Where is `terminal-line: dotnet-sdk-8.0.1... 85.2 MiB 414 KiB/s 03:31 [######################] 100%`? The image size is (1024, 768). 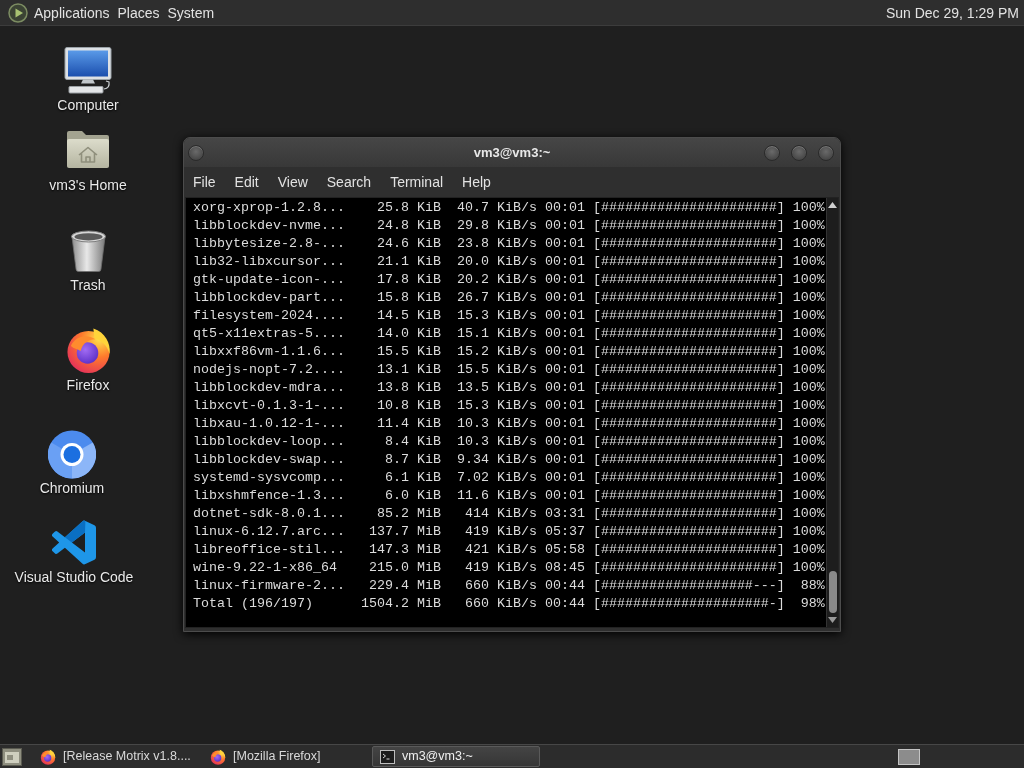 terminal-line: dotnet-sdk-8.0.1... 85.2 MiB 414 KiB/s 03:31 [######################] 100% is located at coordinates (509, 514).